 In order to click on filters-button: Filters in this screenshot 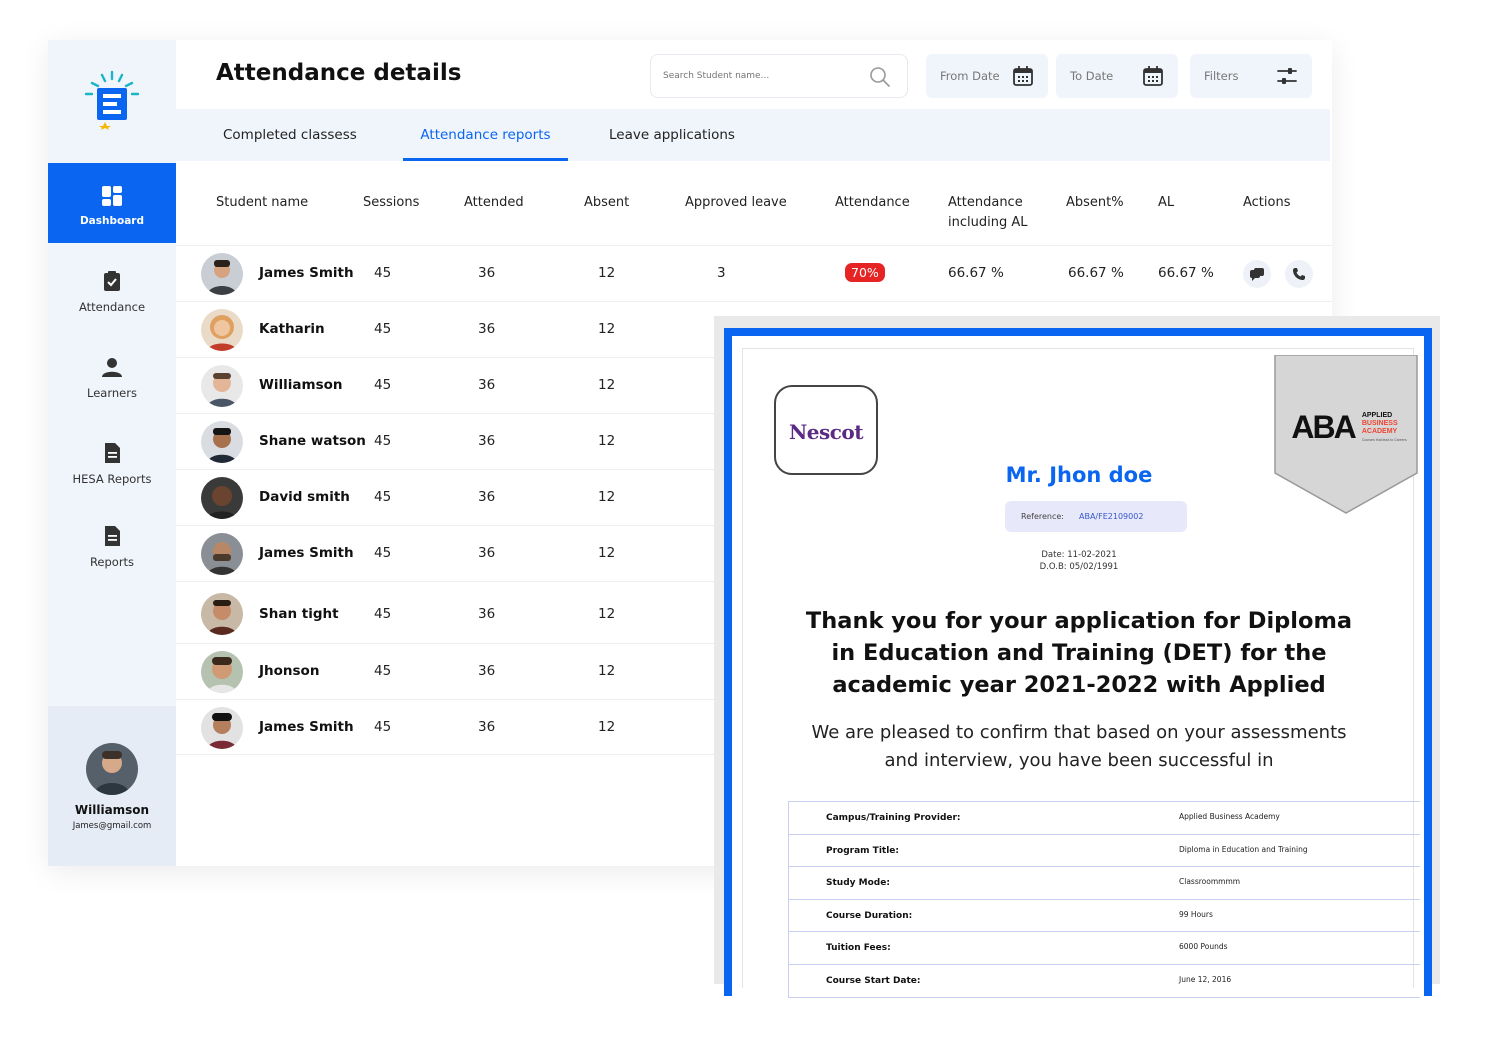, I will do `click(1251, 76)`.